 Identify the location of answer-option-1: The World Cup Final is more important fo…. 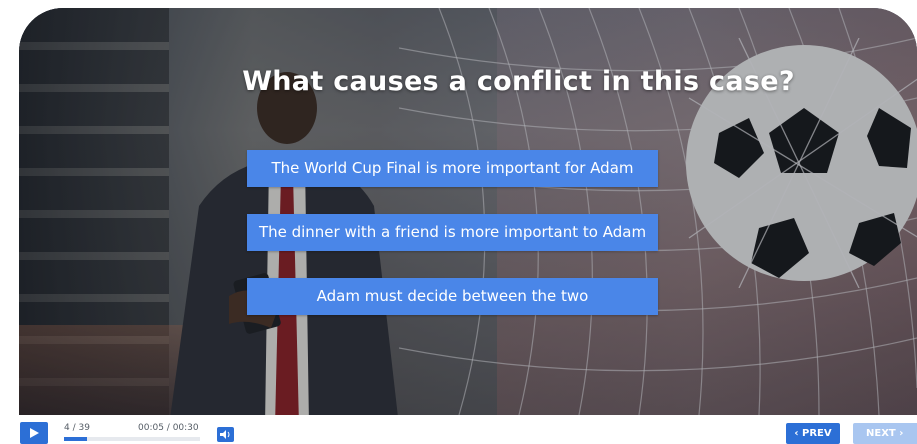
(452, 168).